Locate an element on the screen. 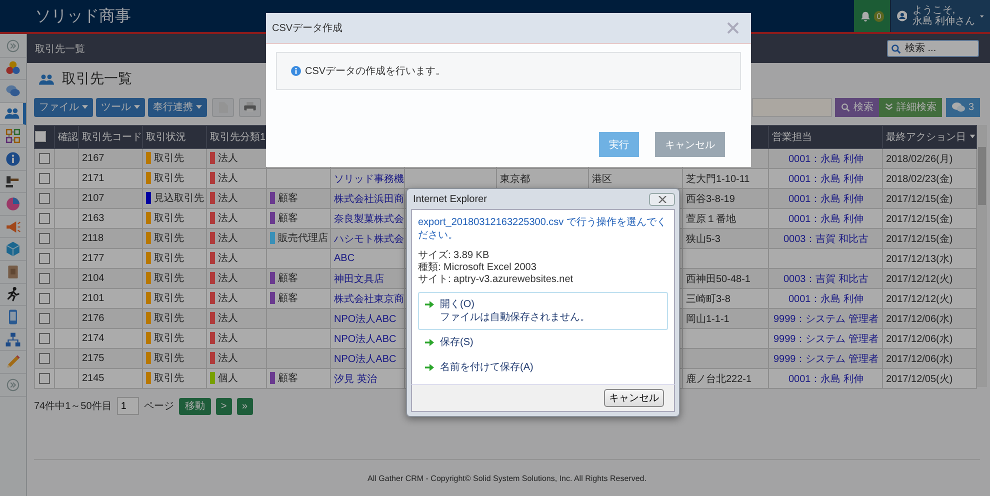 The image size is (990, 496). circles-icon is located at coordinates (13, 68).